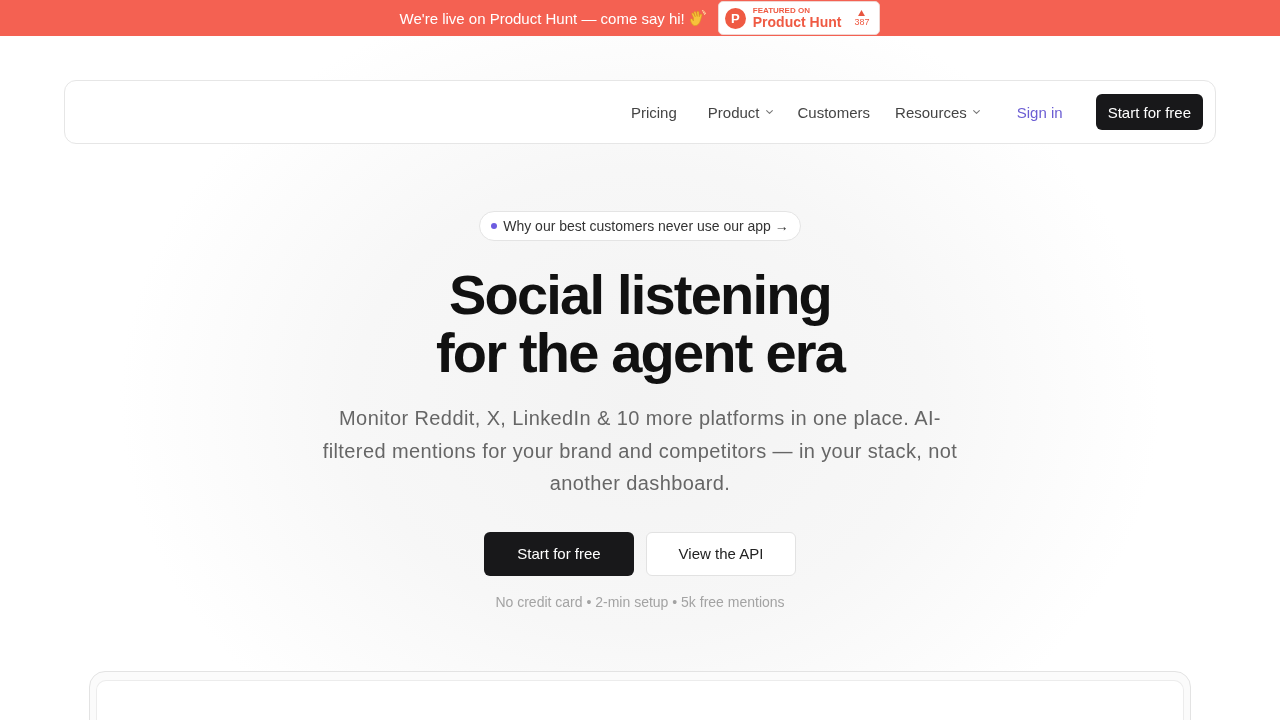 This screenshot has height=720, width=1280. Describe the element at coordinates (640, 451) in the screenshot. I see `hero-subtitle: Monitor Reddit, X, LinkedIn & 10 more platforms in one place. AI-filtered mentions for your brand and competitors — in your stack, not another dashboard.` at that location.